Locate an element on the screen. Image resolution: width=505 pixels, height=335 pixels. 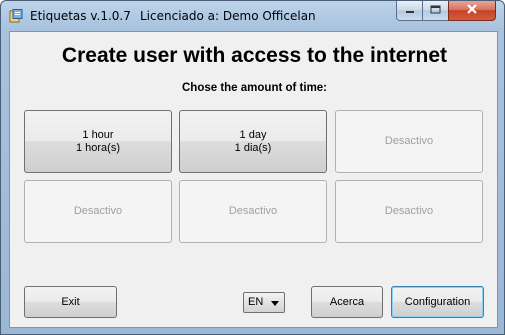
maximize-button is located at coordinates (435, 11).